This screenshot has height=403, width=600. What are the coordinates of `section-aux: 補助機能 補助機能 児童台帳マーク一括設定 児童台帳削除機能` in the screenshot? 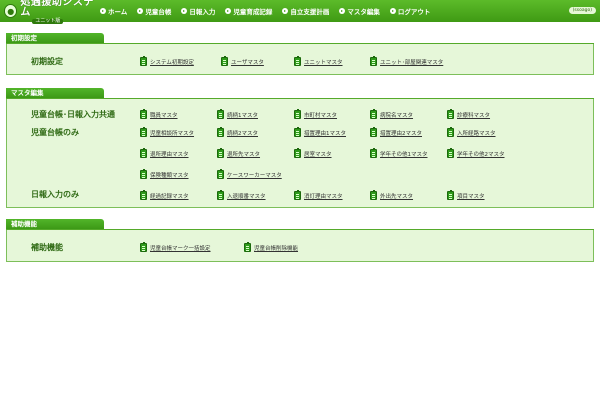 It's located at (300, 240).